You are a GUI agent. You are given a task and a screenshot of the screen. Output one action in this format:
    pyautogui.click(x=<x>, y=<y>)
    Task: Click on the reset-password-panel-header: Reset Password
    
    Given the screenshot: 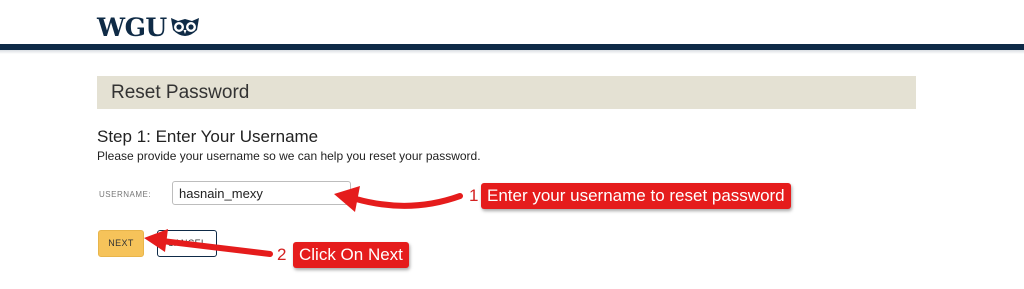 What is the action you would take?
    pyautogui.click(x=506, y=92)
    